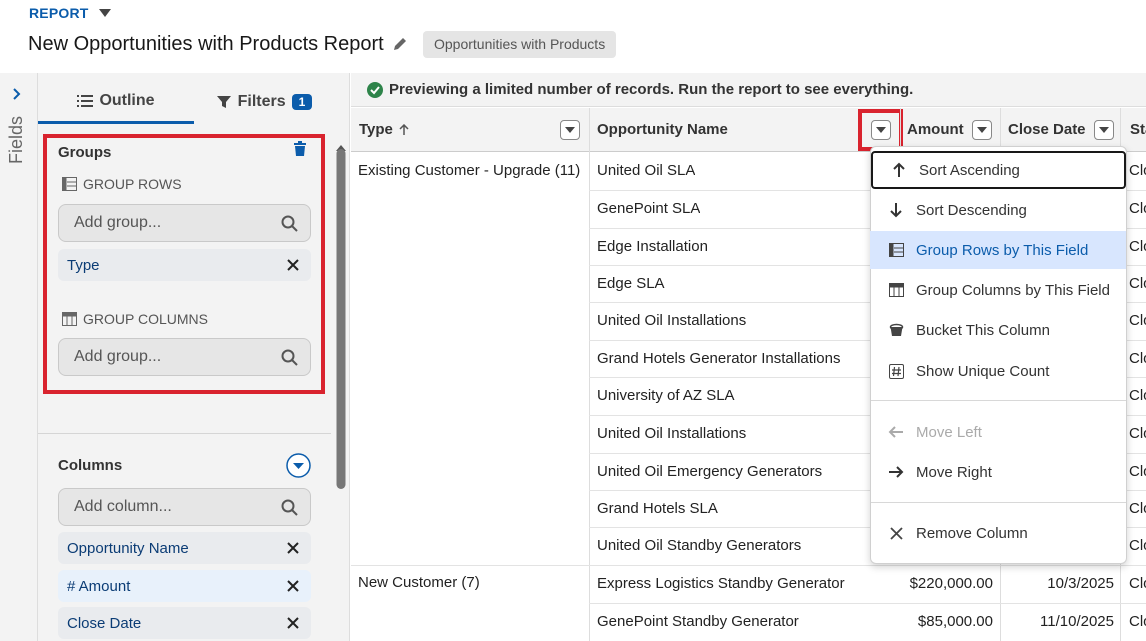  Describe the element at coordinates (657, 508) in the screenshot. I see `opportunity-name-cell: Grand Hotels SLA` at that location.